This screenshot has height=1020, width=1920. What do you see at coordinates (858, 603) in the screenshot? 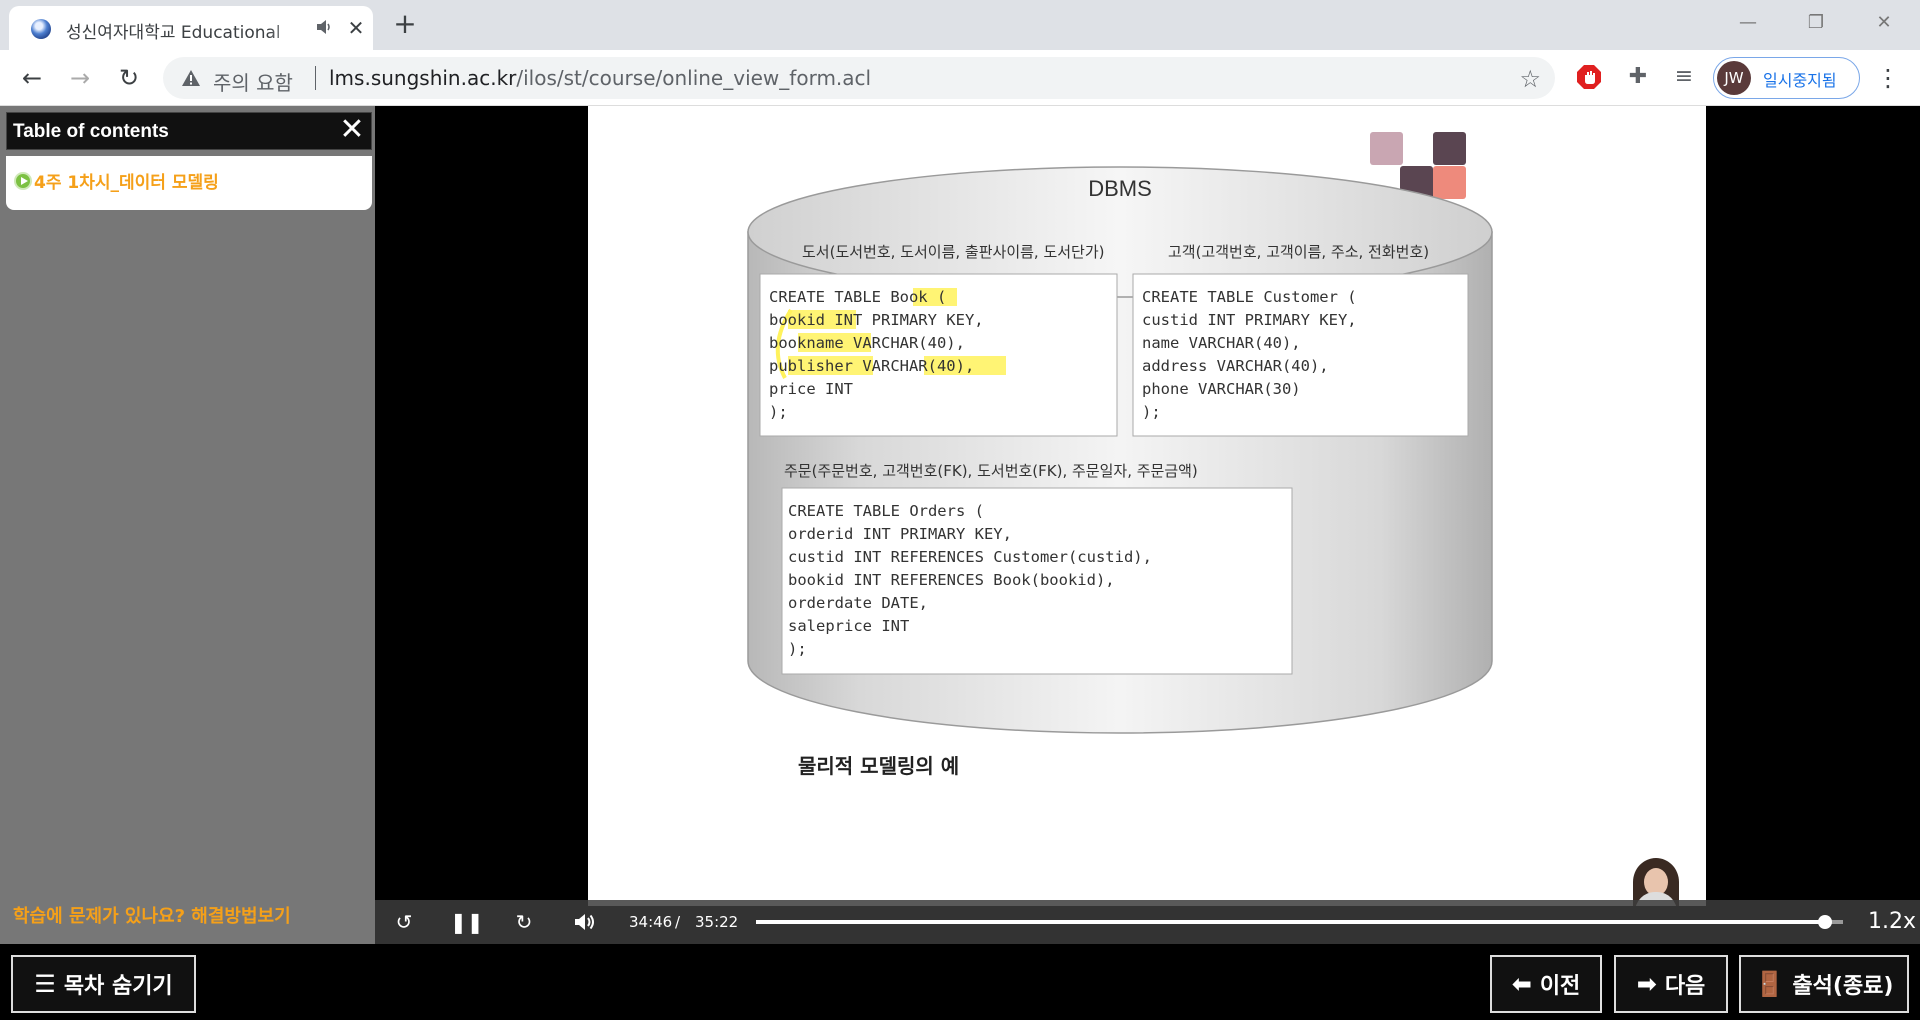
I see `sql-line: orderdate DATE,` at bounding box center [858, 603].